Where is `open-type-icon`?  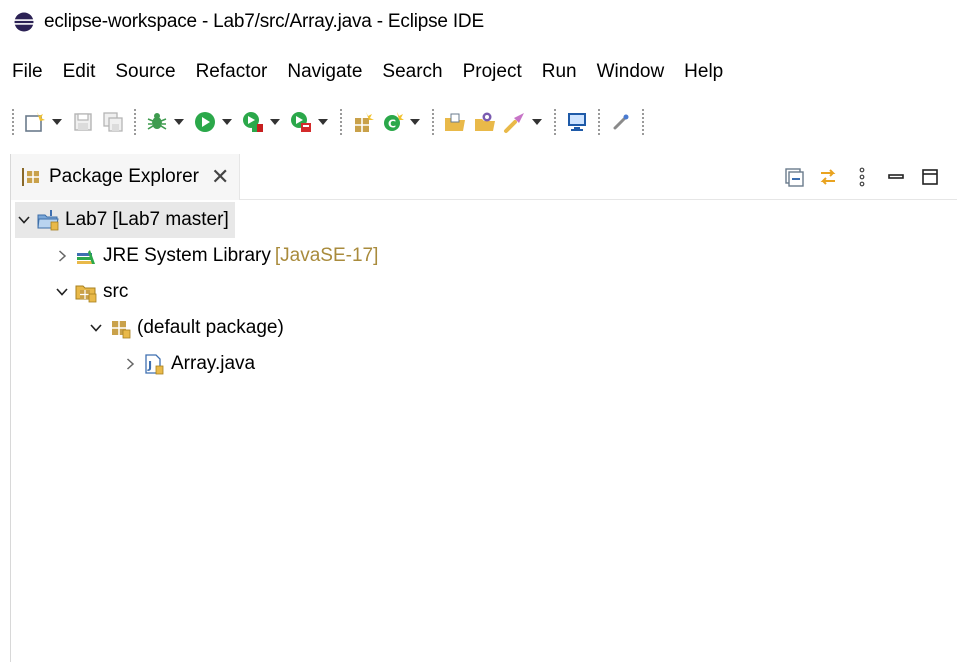
open-type-icon is located at coordinates (455, 122).